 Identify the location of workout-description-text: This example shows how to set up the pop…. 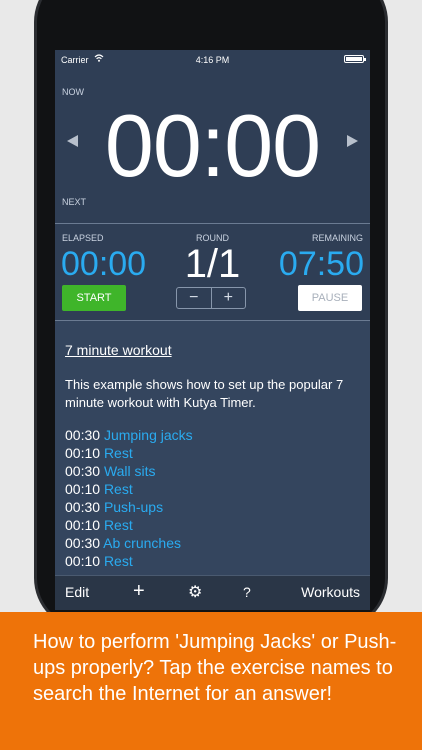
(204, 393).